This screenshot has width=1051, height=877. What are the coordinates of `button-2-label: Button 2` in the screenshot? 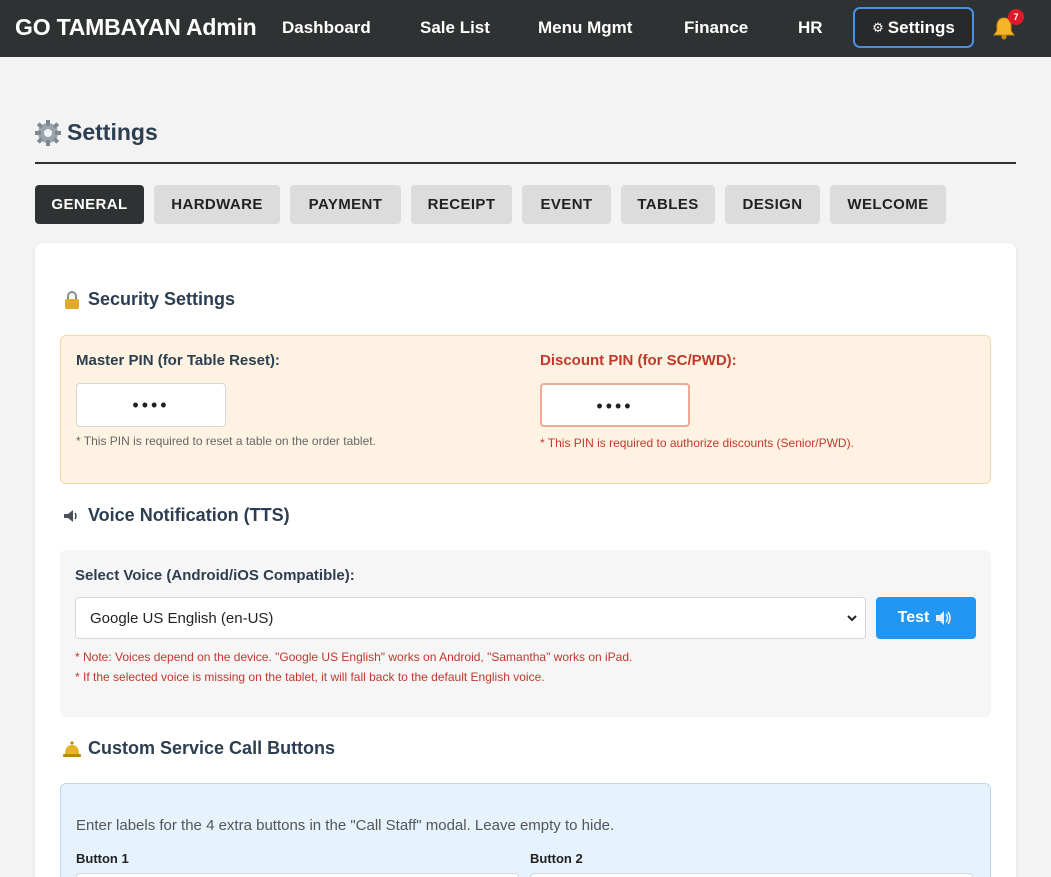 It's located at (556, 858).